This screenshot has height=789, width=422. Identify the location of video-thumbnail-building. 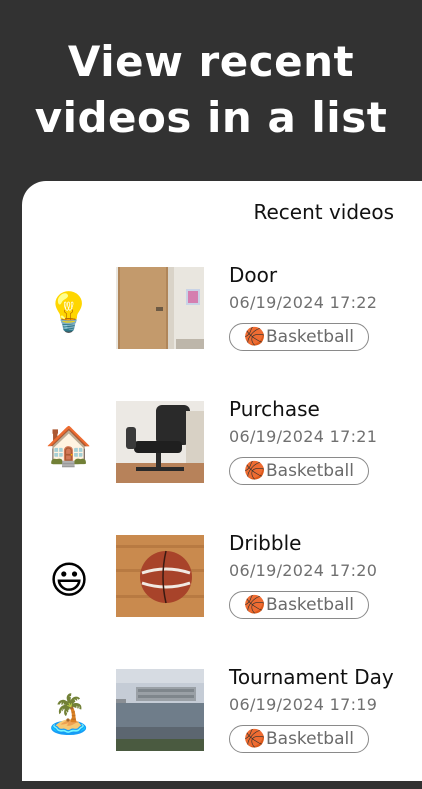
(160, 710).